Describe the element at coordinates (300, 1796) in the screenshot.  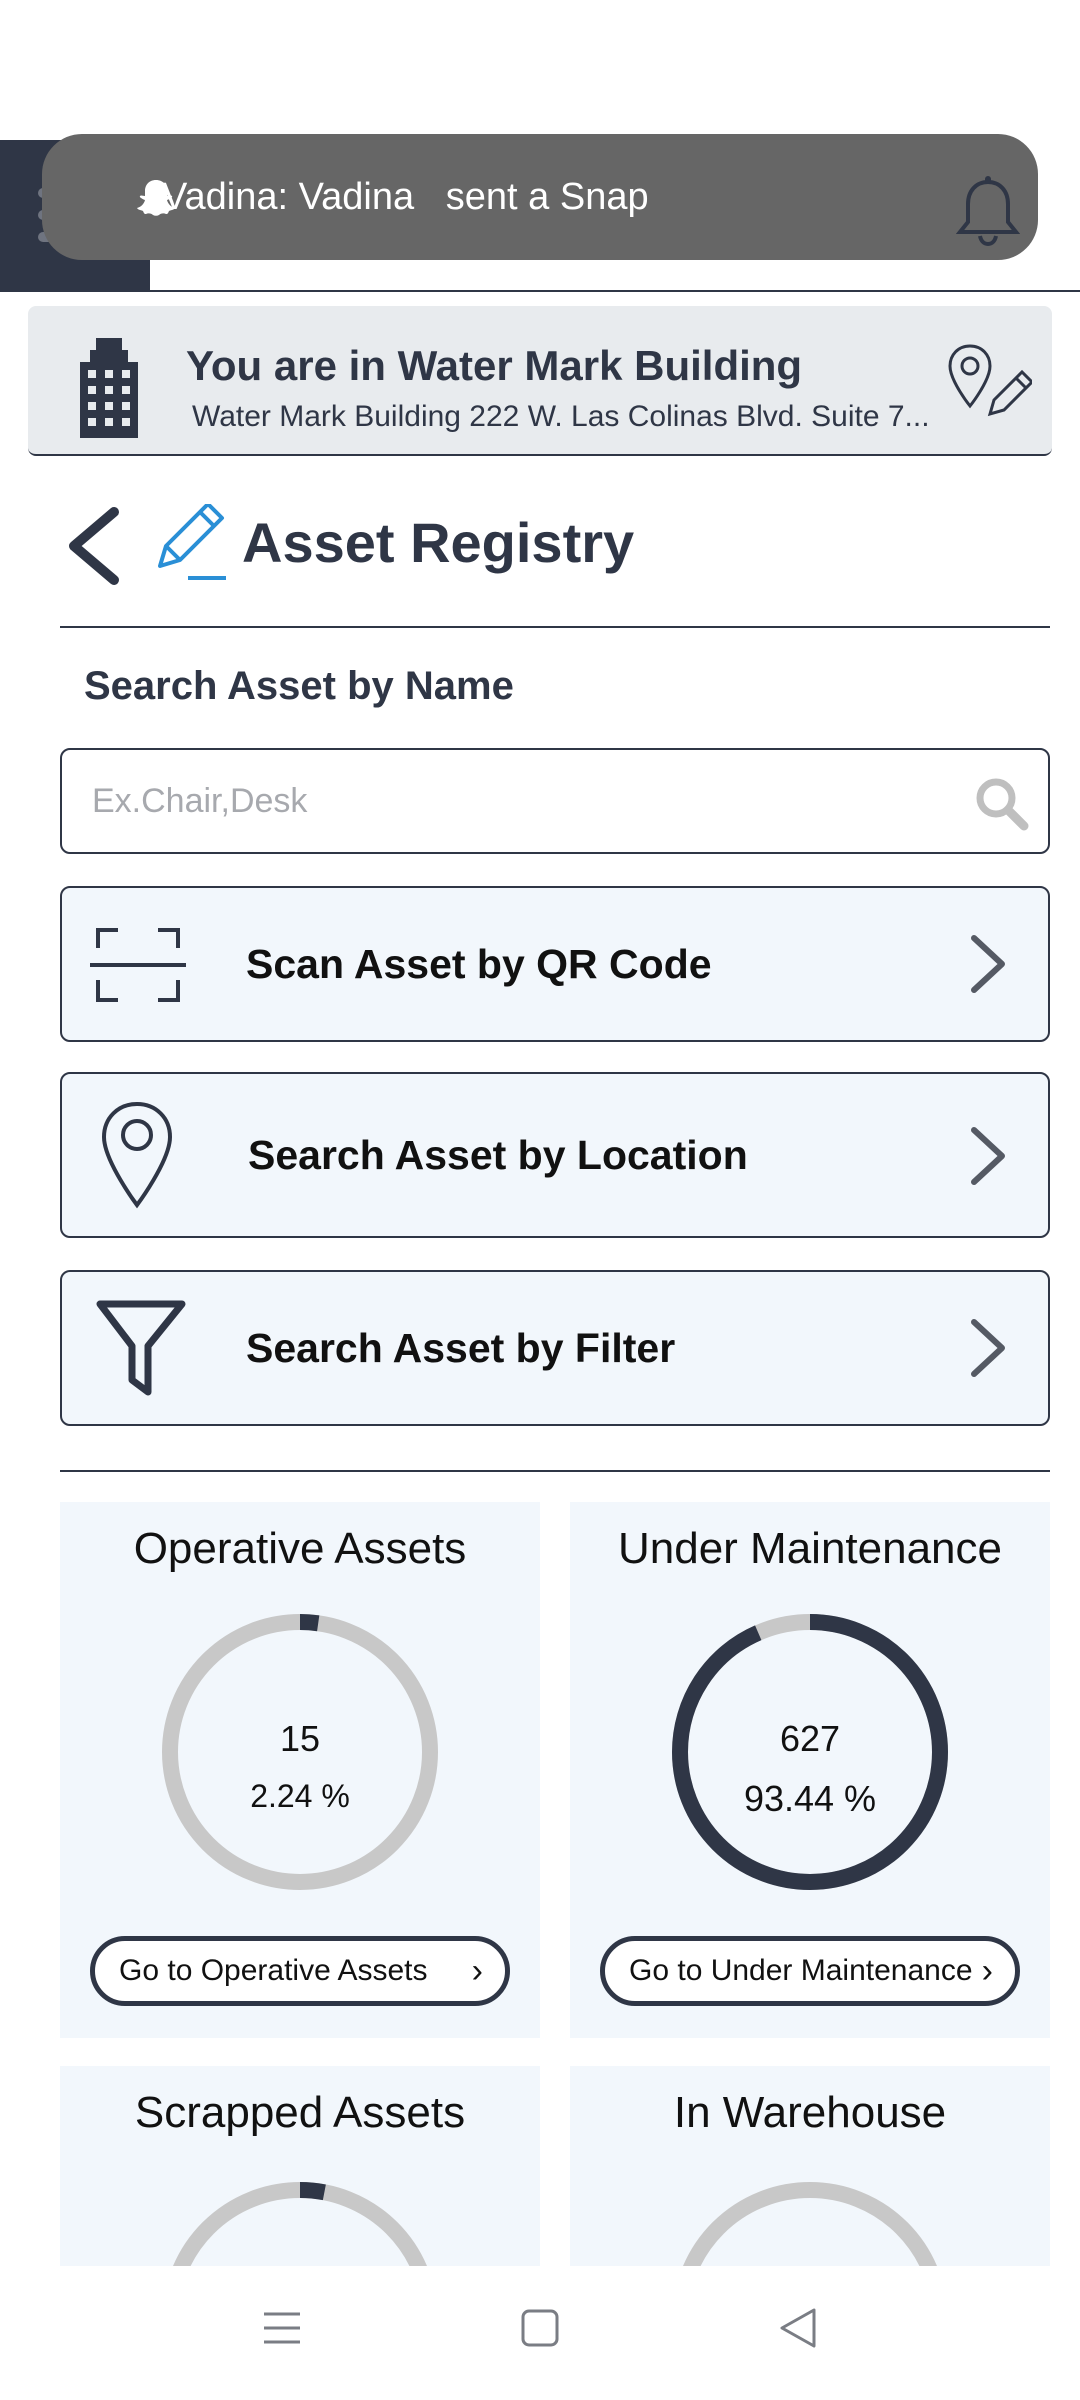
I see `stat-percent: 2.24 %` at that location.